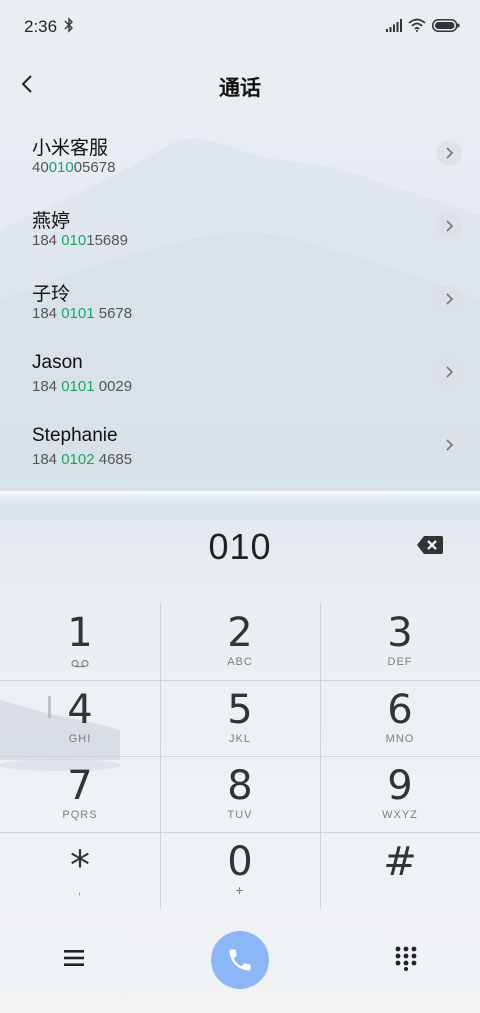 The width and height of the screenshot is (480, 1013). What do you see at coordinates (240, 786) in the screenshot?
I see `key-digit: 8` at bounding box center [240, 786].